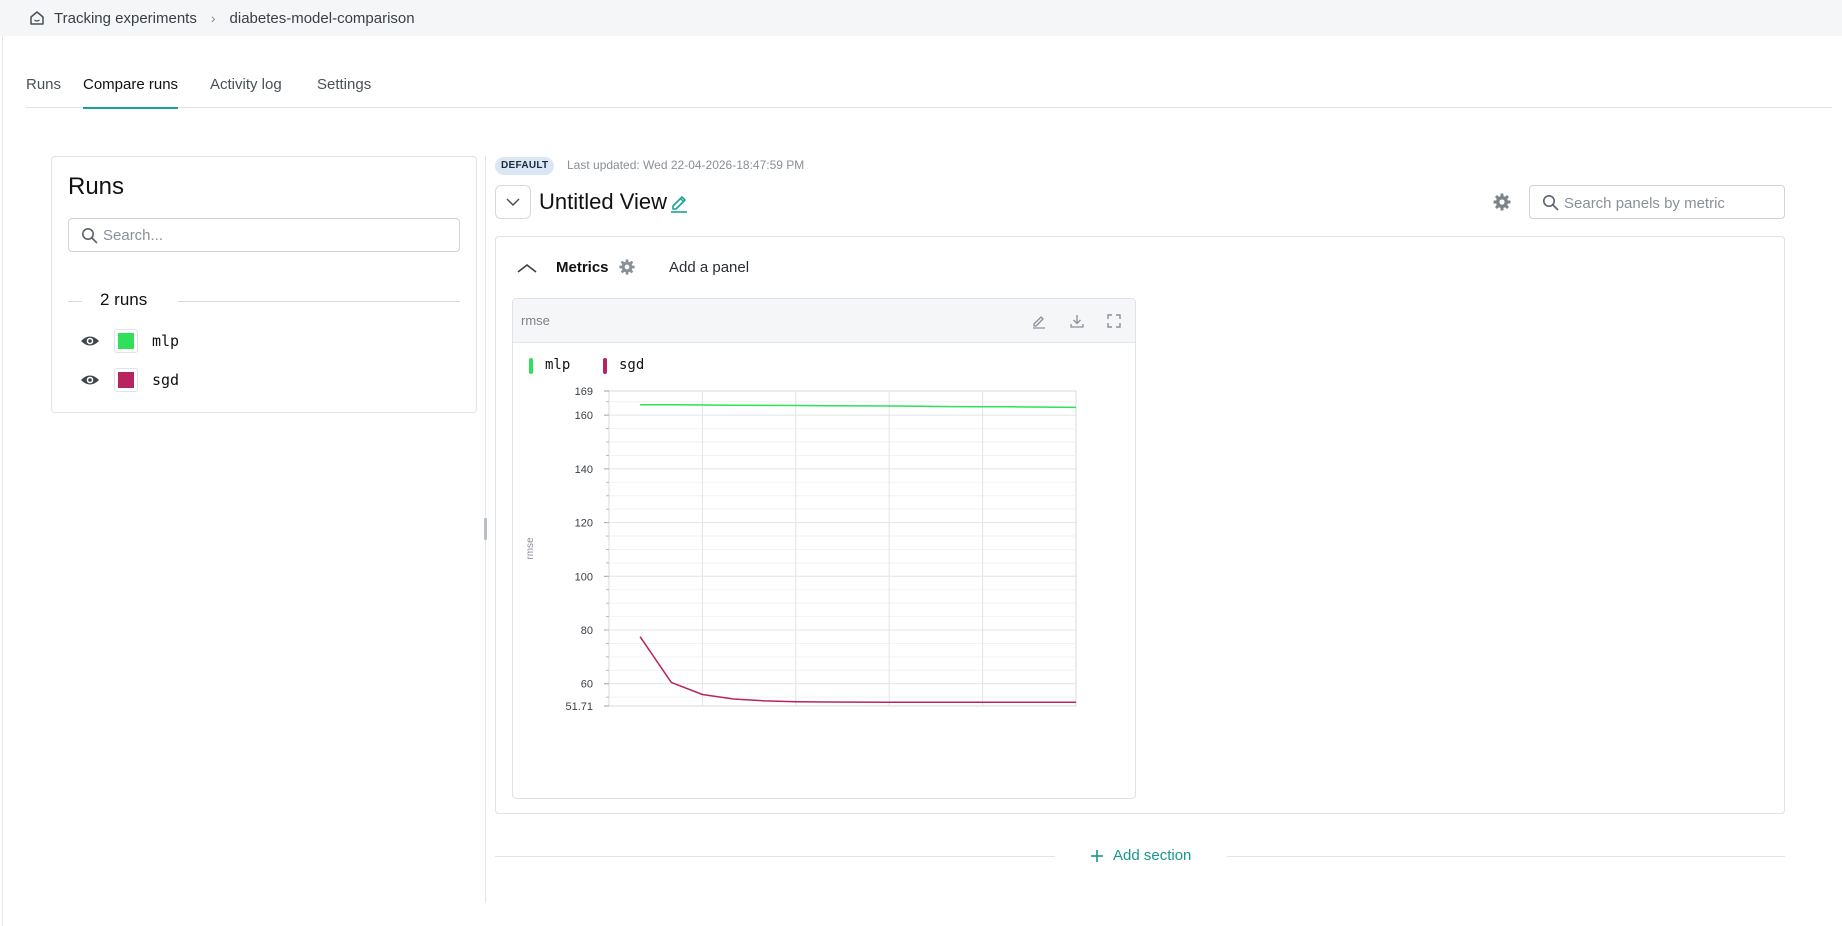 This screenshot has height=926, width=1842. What do you see at coordinates (584, 524) in the screenshot?
I see `y-tick-label: 120` at bounding box center [584, 524].